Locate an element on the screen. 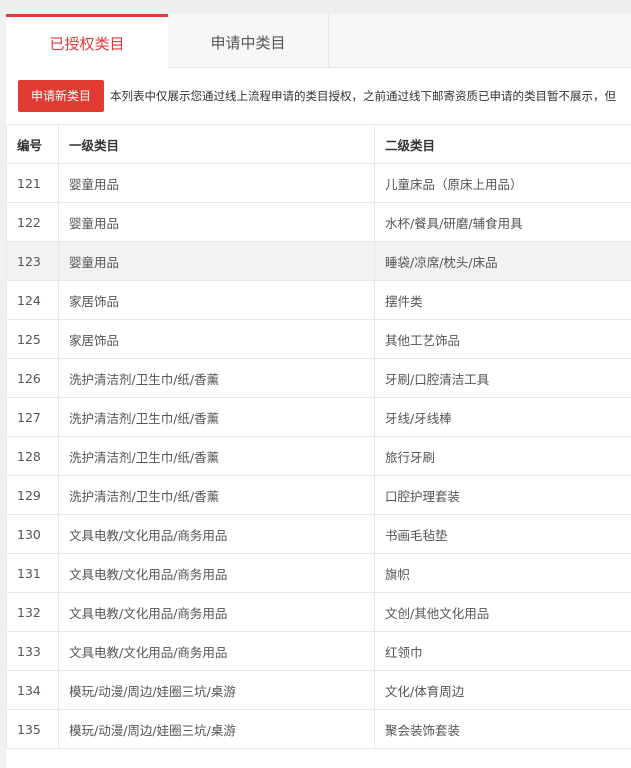 This screenshot has height=768, width=631. cell-level2: 红领巾 is located at coordinates (502, 651).